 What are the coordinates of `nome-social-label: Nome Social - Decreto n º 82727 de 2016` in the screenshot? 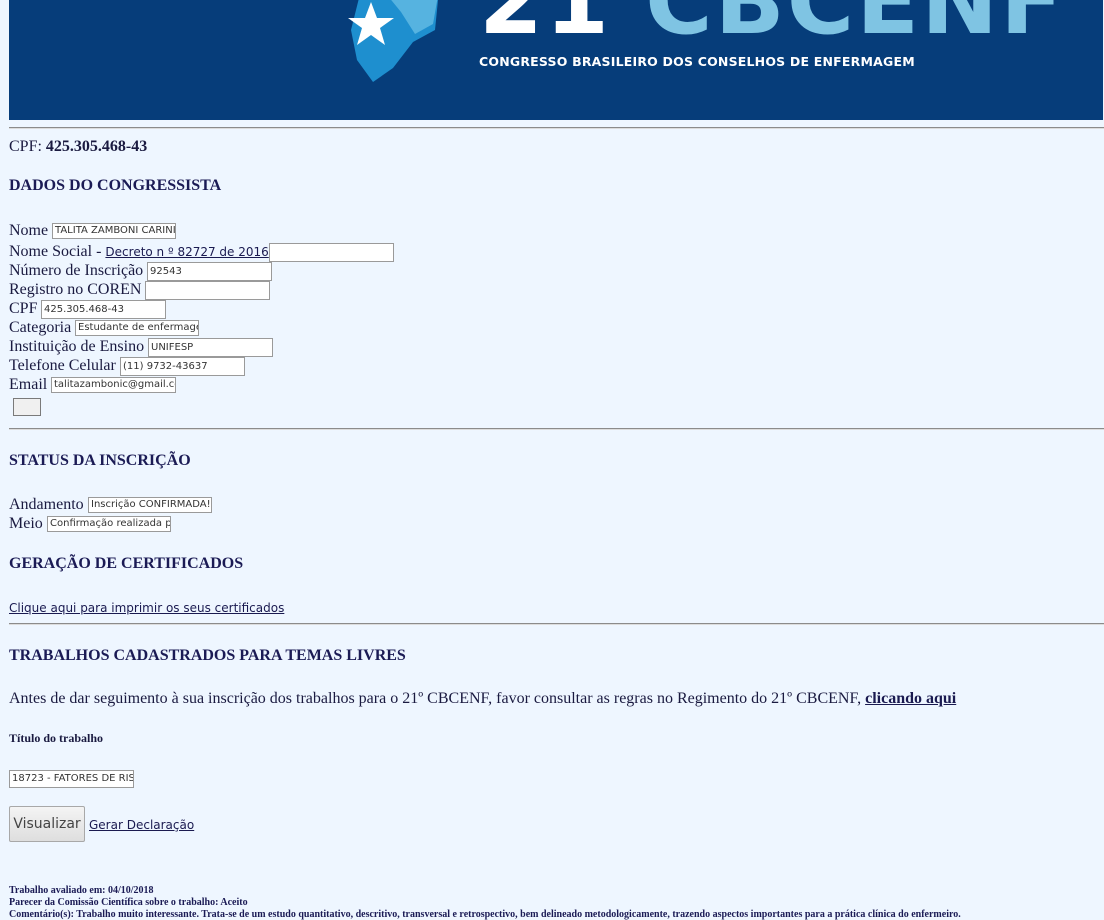 It's located at (139, 252).